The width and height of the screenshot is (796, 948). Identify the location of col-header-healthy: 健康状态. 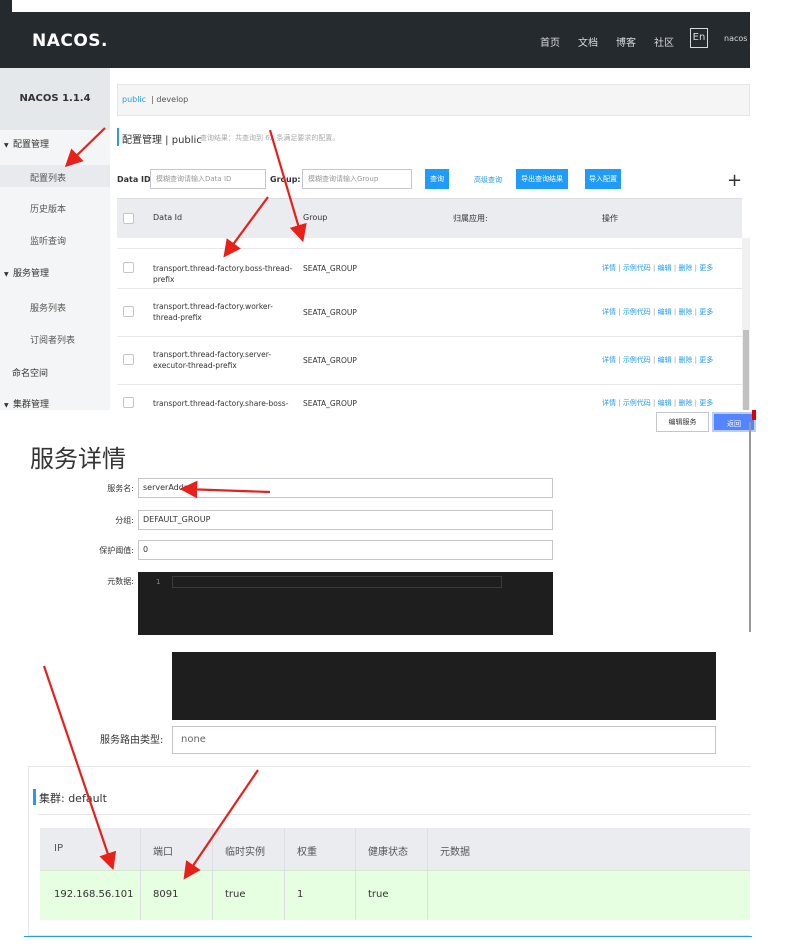
(388, 852).